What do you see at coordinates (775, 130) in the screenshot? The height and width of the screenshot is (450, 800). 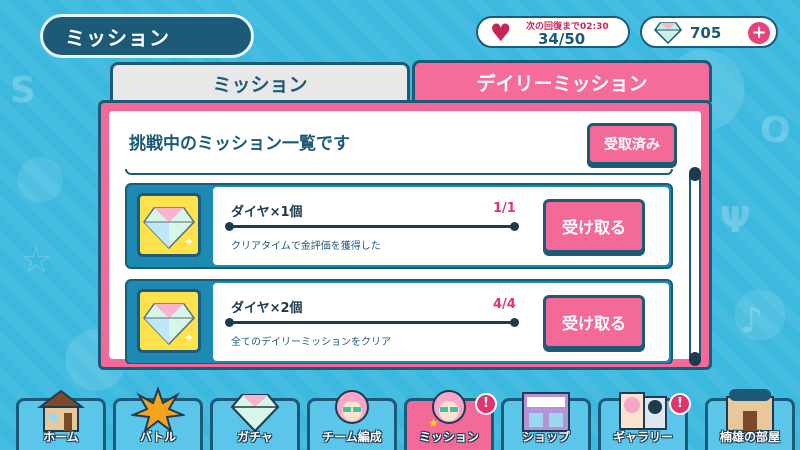 I see `bg-glyph: O` at bounding box center [775, 130].